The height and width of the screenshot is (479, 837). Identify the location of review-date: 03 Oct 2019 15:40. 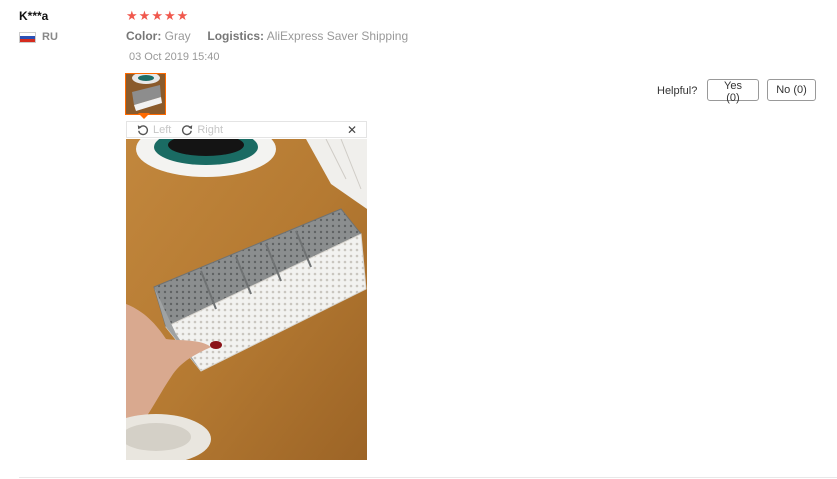
(174, 57).